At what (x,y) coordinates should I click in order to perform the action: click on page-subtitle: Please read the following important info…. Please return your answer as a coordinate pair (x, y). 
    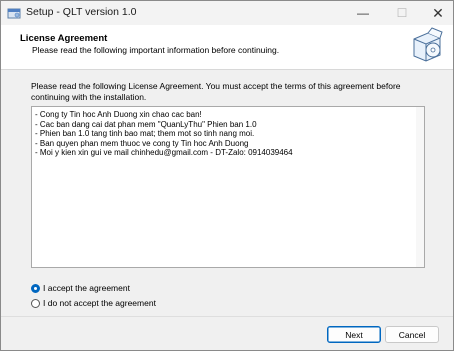
    Looking at the image, I should click on (156, 50).